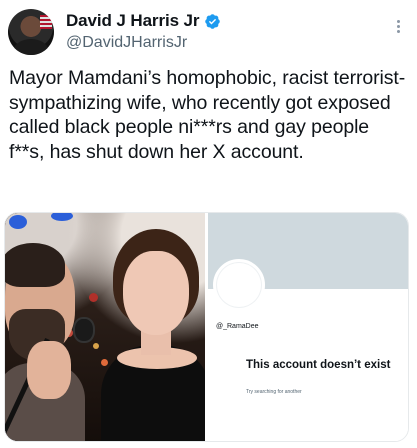 The height and width of the screenshot is (448, 417). I want to click on account-missing-title: This account doesn’t exist, so click(318, 365).